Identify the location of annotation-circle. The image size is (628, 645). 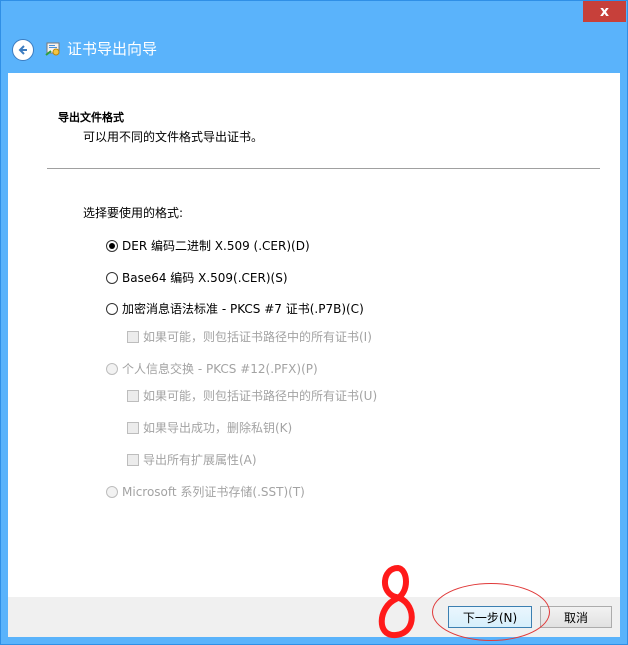
(491, 612).